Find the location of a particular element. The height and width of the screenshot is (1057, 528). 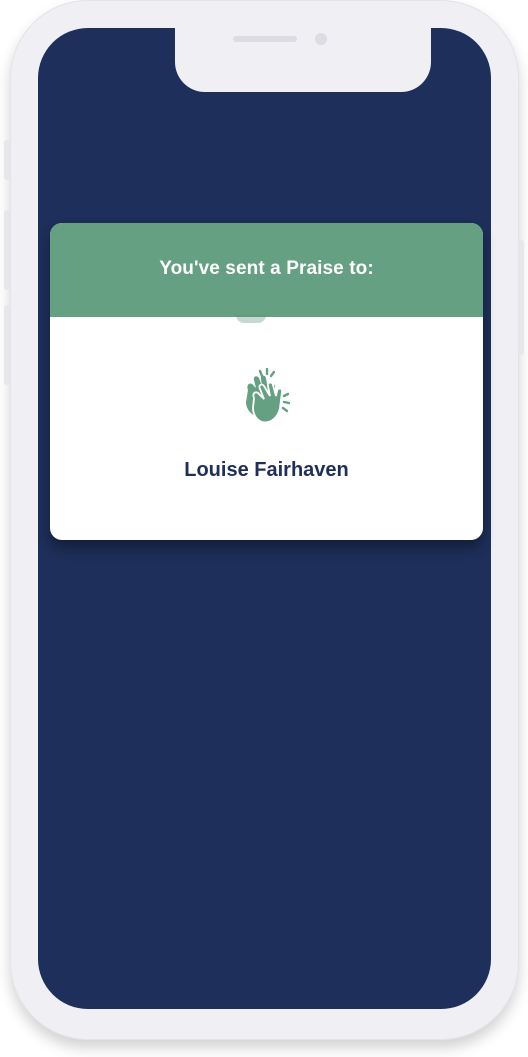

header-divider-tab is located at coordinates (251, 319).